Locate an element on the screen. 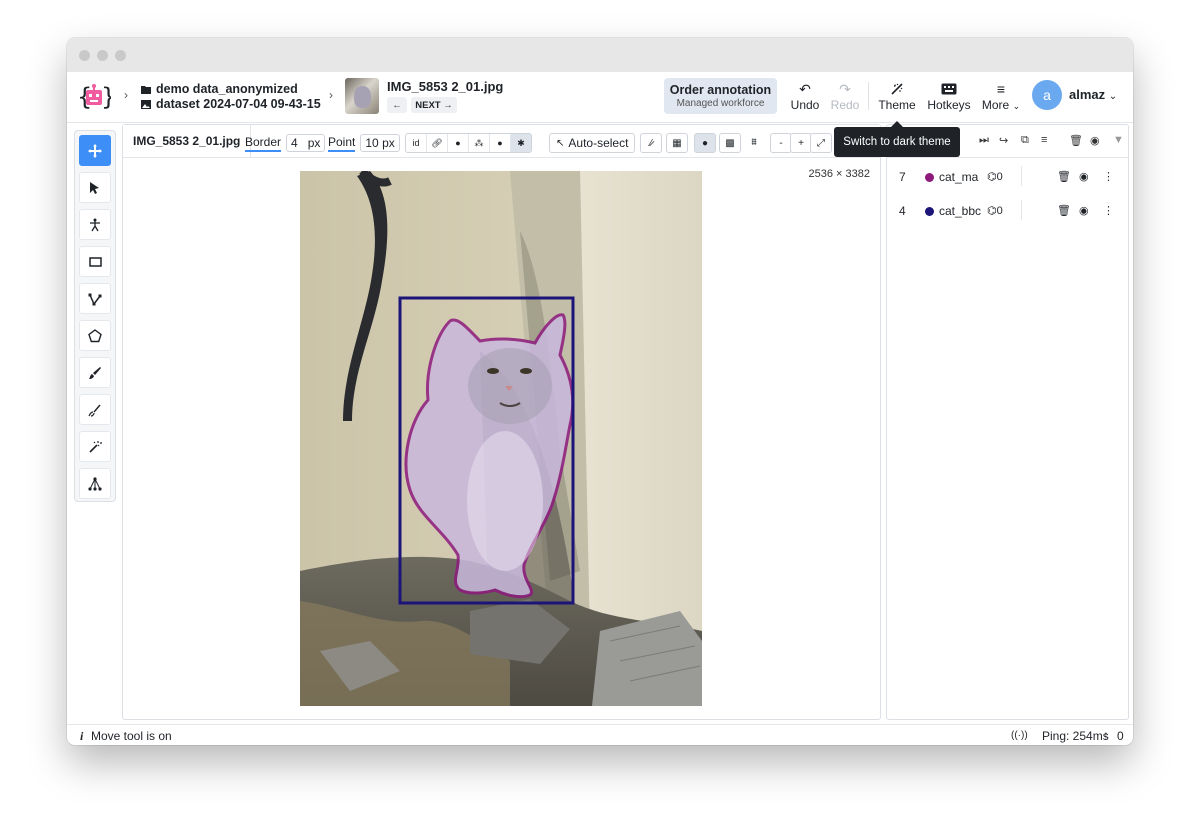 Image resolution: width=1200 pixels, height=840 pixels. upload-count: 0 is located at coordinates (1120, 736).